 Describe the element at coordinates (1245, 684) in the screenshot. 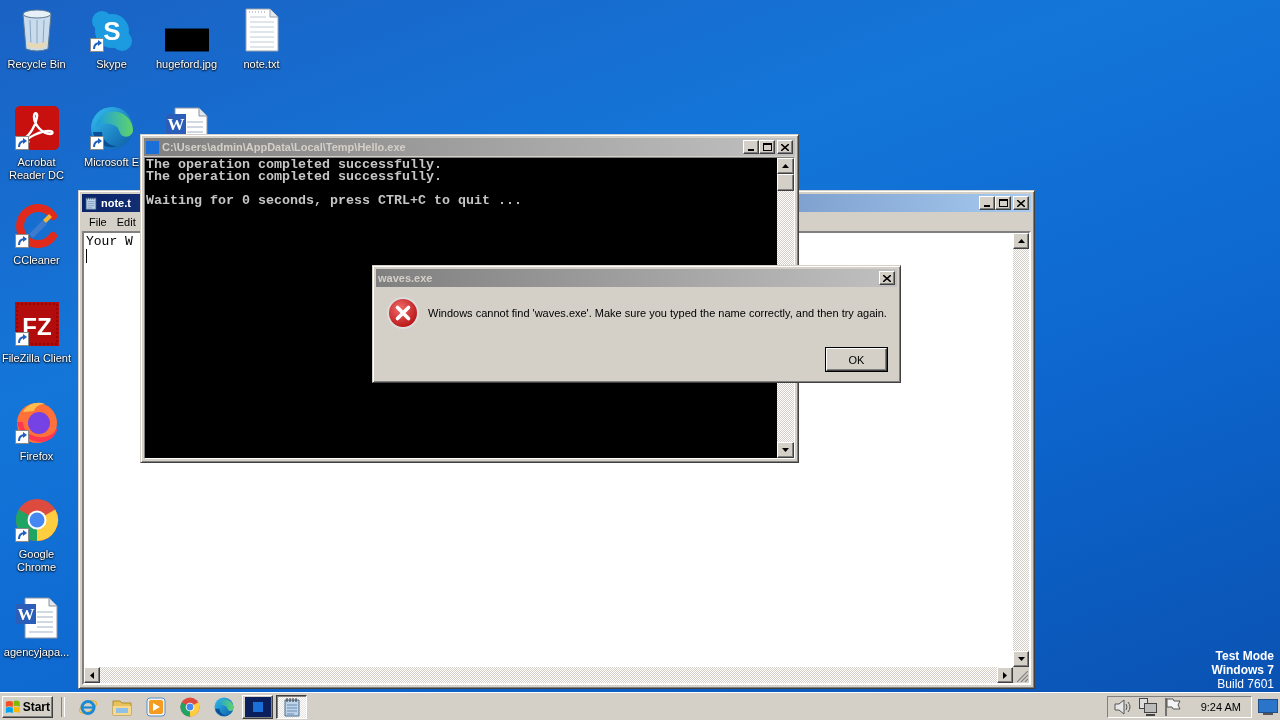

I see `system-notice-text: Build 7601` at that location.